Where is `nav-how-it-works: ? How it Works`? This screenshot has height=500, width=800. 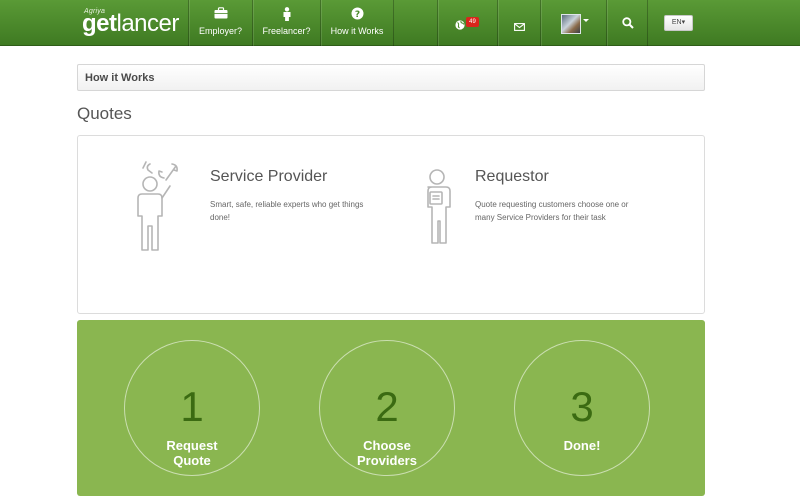
nav-how-it-works: ? How it Works is located at coordinates (357, 23).